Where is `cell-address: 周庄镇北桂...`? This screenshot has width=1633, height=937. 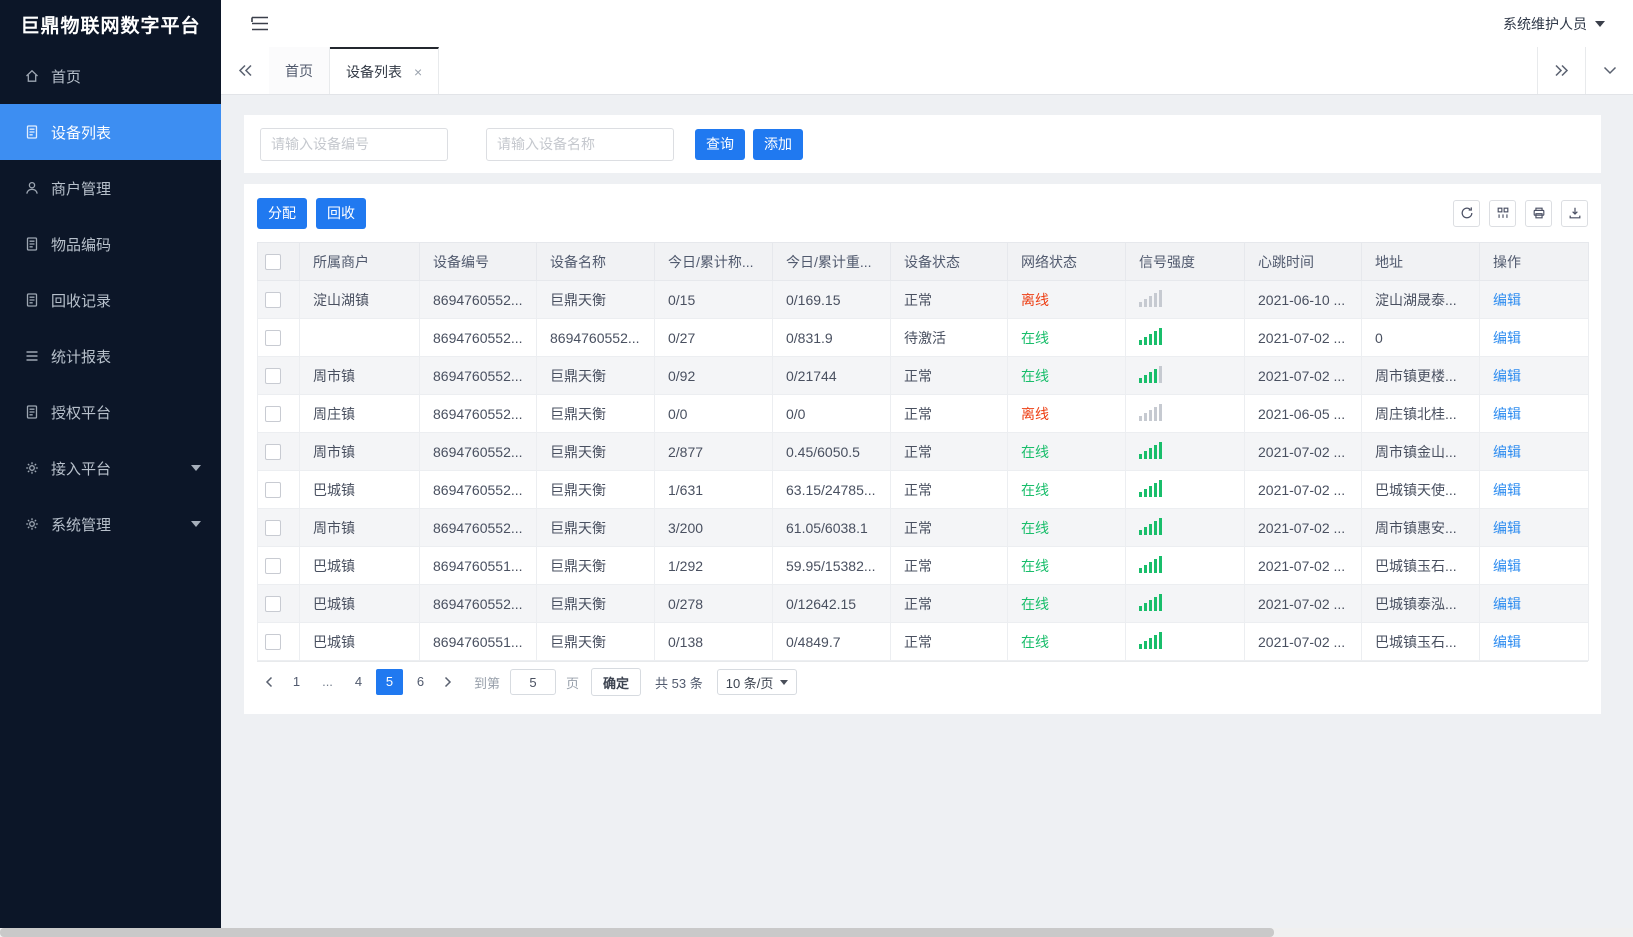
cell-address: 周庄镇北桂... is located at coordinates (1420, 413).